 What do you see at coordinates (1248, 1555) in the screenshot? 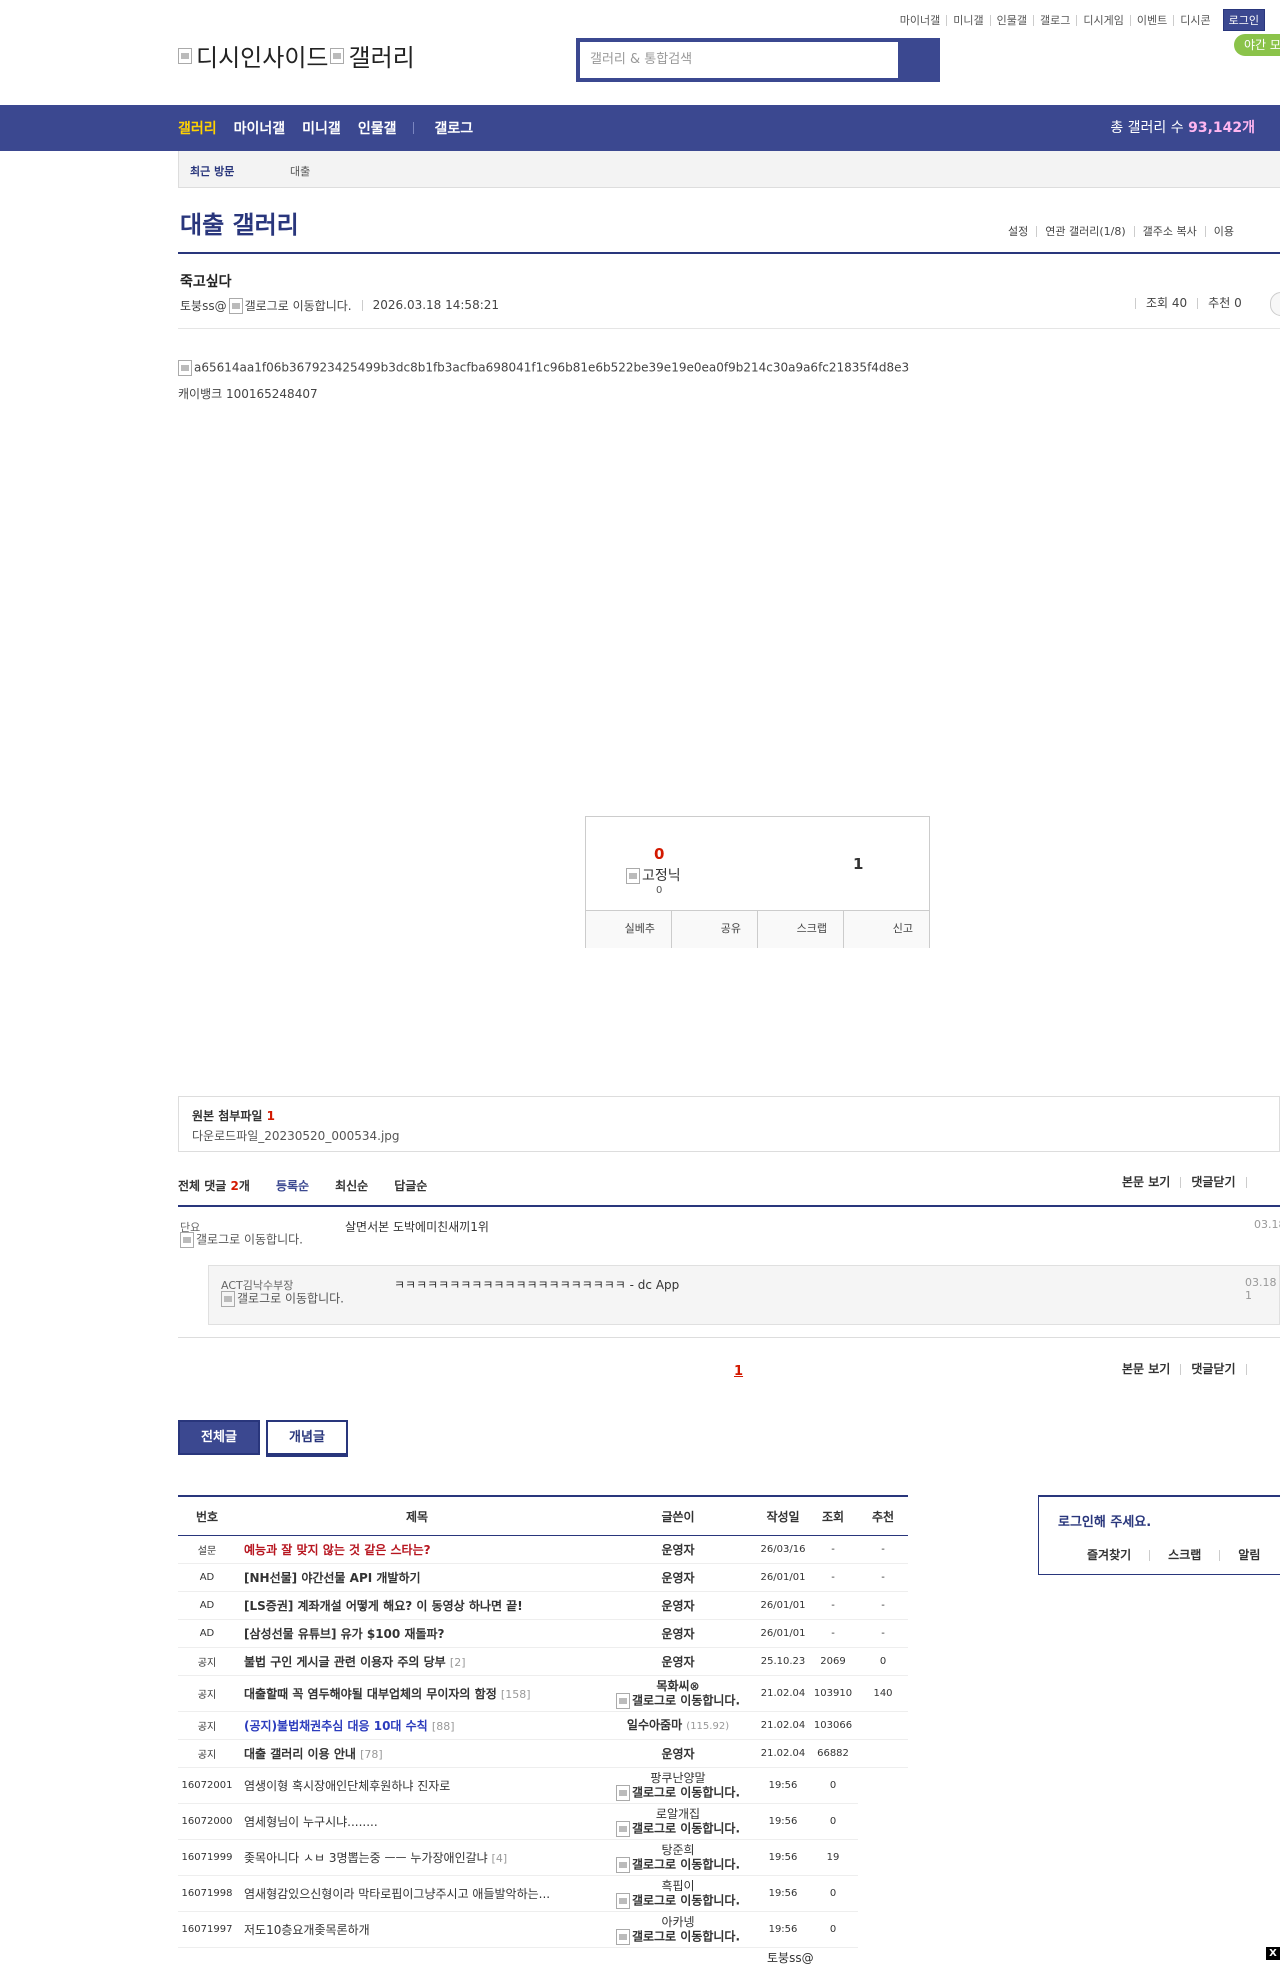
I see `notification-link: 알림` at bounding box center [1248, 1555].